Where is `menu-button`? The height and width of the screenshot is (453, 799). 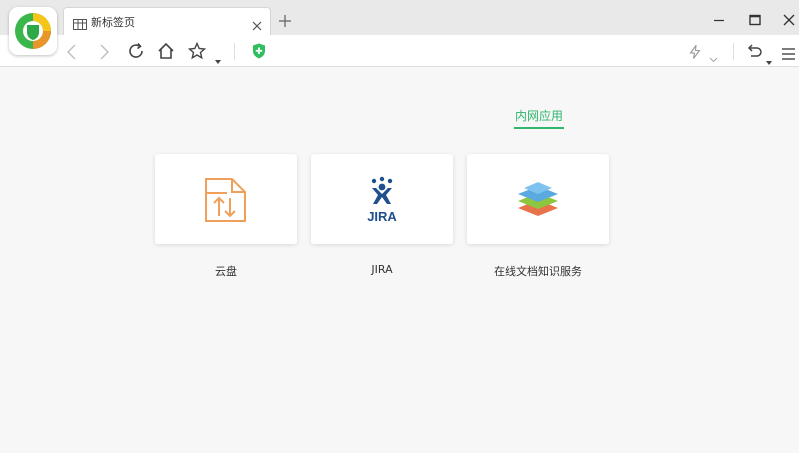 menu-button is located at coordinates (788, 54).